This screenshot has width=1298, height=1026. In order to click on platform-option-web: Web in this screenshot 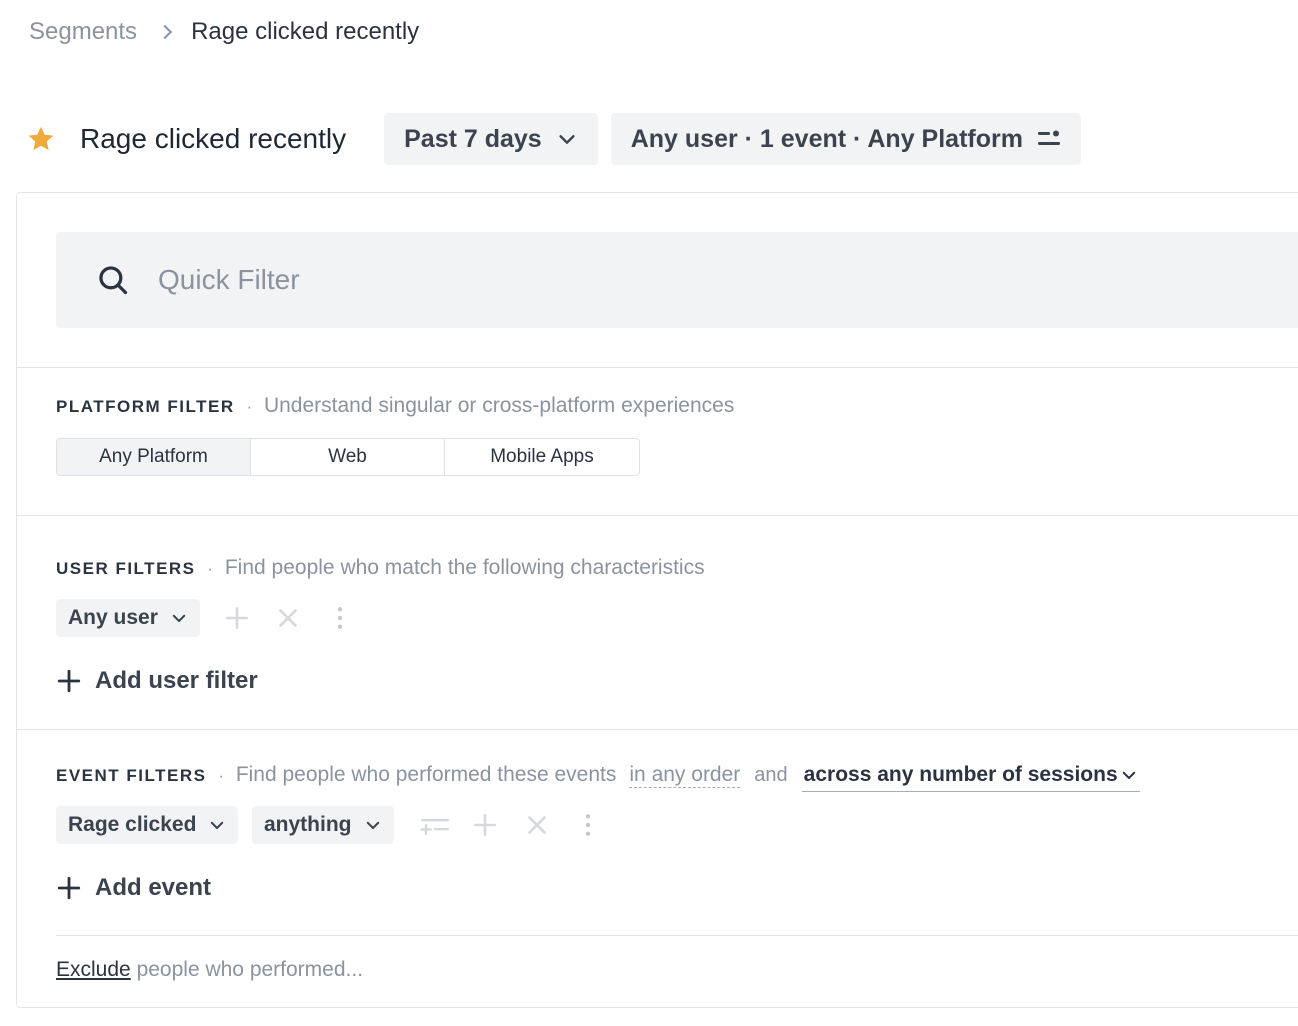, I will do `click(348, 457)`.